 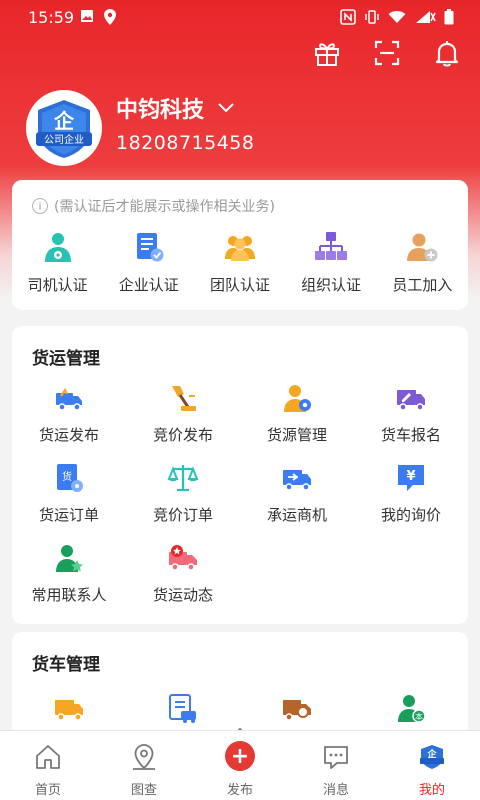 What do you see at coordinates (160, 110) in the screenshot?
I see `company-name: 中钧科技` at bounding box center [160, 110].